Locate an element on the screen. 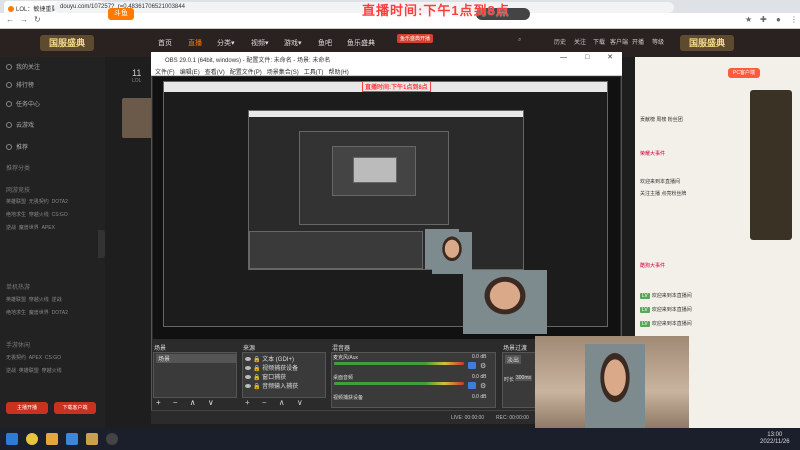 The image size is (800, 450). menu-help: 帮助(H) is located at coordinates (338, 73).